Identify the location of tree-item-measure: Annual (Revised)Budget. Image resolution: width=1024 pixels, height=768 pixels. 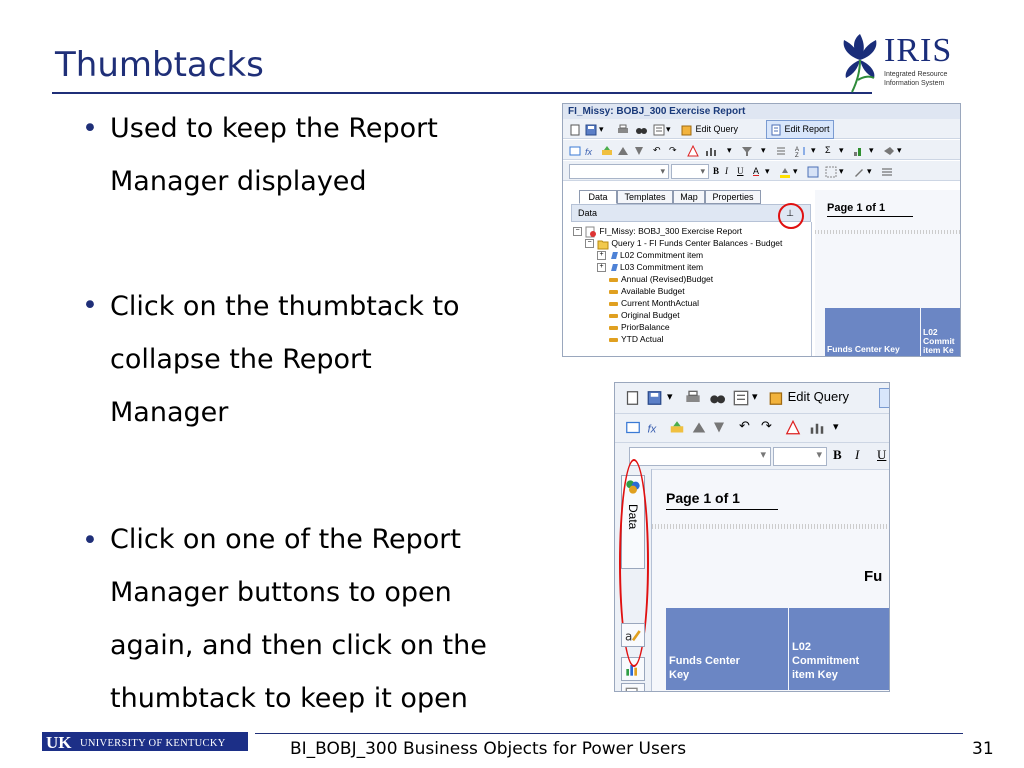
(661, 279).